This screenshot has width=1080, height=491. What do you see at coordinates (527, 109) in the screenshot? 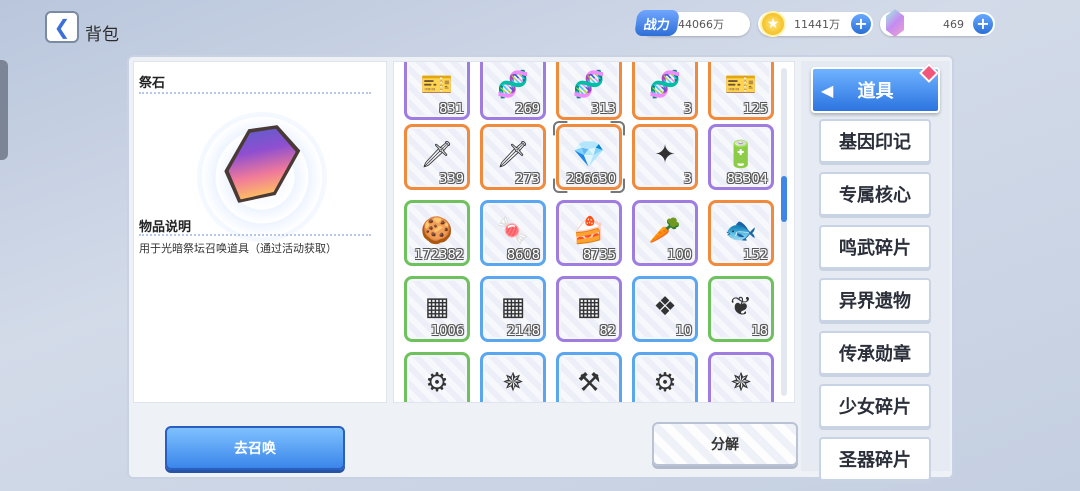
I see `item-count: 269` at bounding box center [527, 109].